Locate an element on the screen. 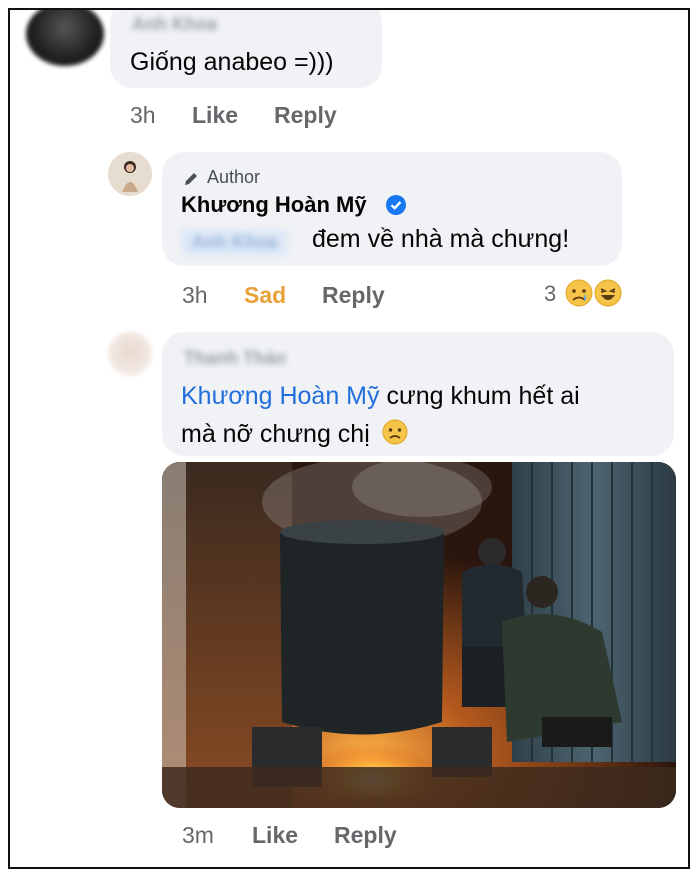 The image size is (700, 879). mention-link: Khương Hoàn Mỹ is located at coordinates (280, 396).